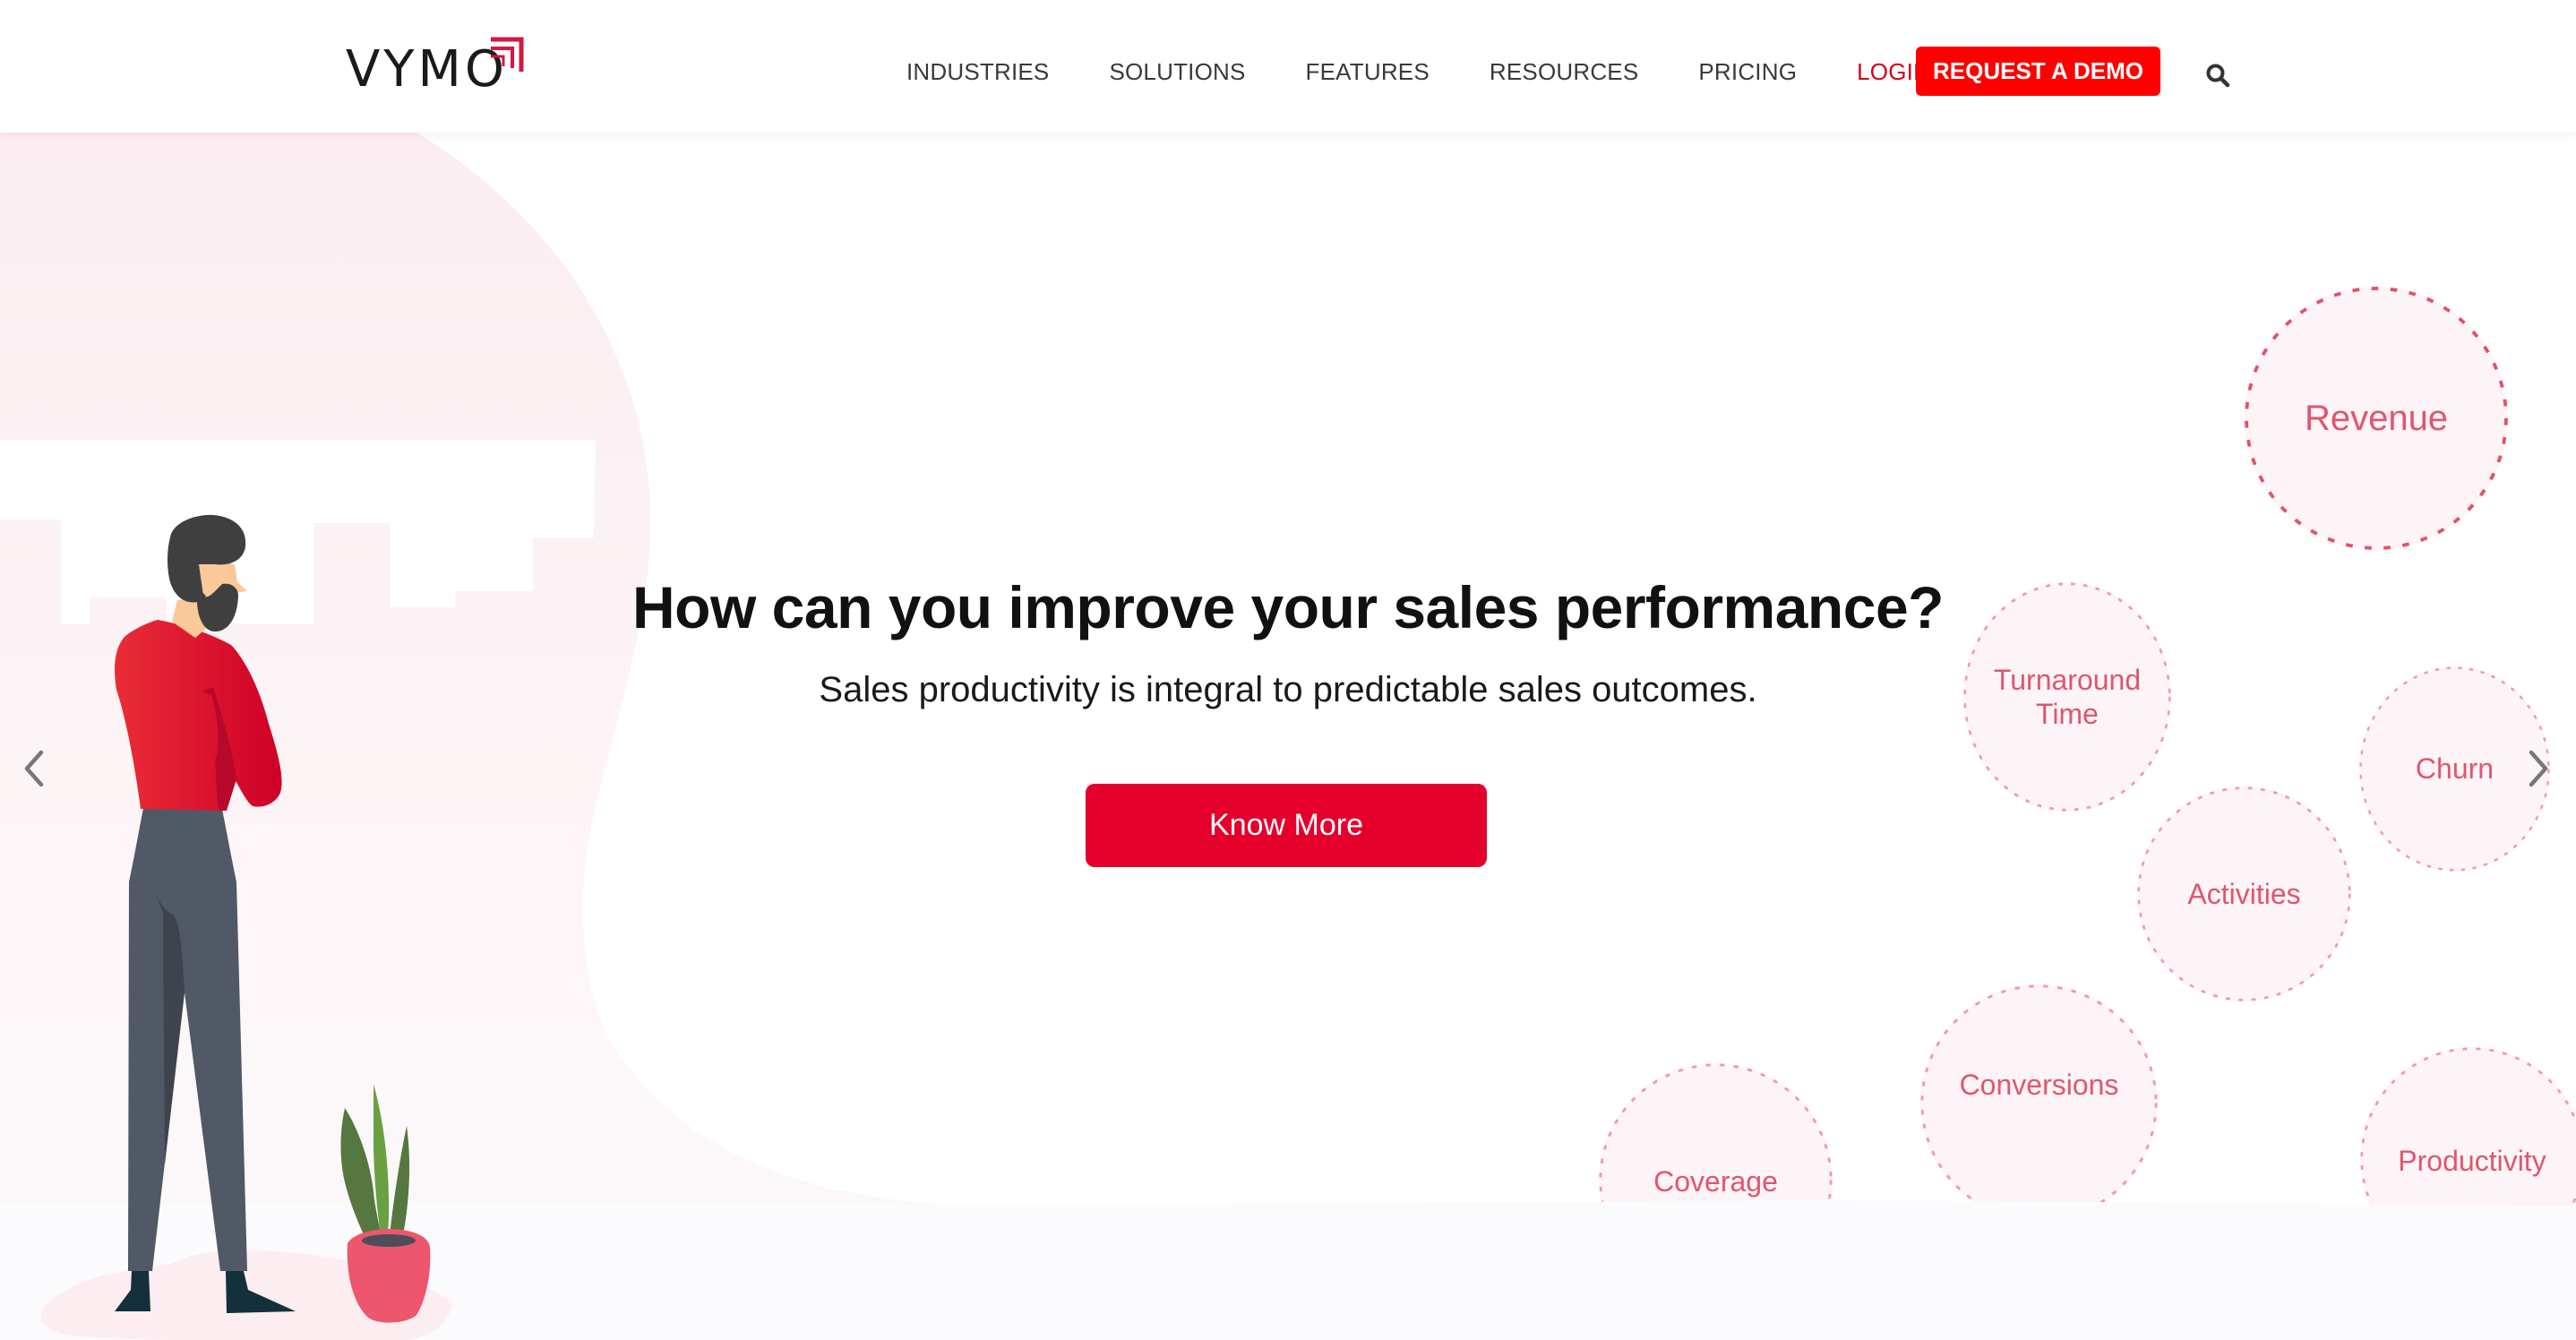 The height and width of the screenshot is (1340, 2576). What do you see at coordinates (1368, 72) in the screenshot?
I see `nav-features: FEATURES` at bounding box center [1368, 72].